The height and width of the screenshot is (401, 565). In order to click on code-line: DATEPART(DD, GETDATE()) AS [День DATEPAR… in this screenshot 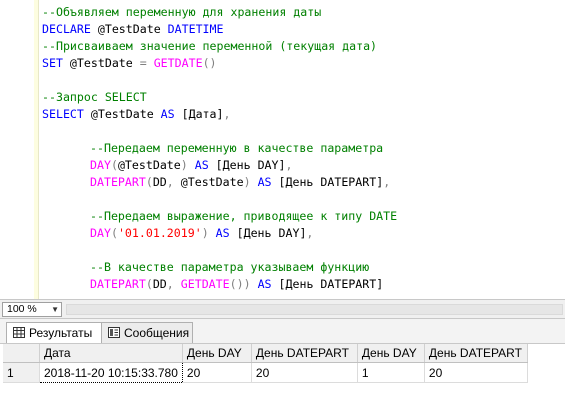, I will do `click(236, 284)`.